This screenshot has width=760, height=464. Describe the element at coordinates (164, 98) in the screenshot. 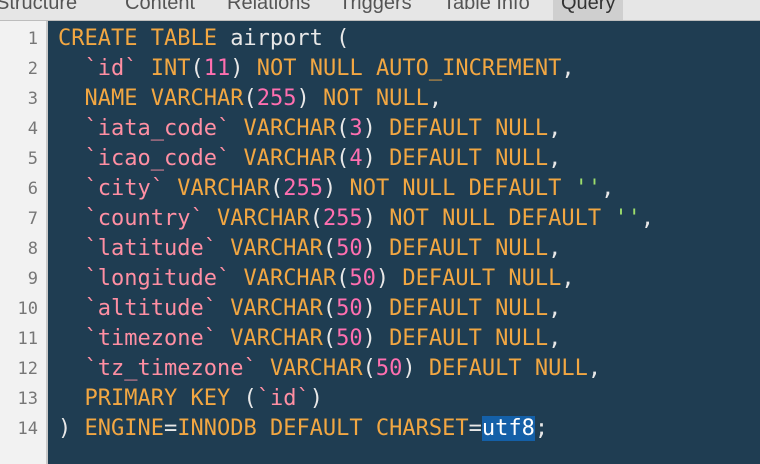

I see `code-token: NAME VARCHAR` at that location.